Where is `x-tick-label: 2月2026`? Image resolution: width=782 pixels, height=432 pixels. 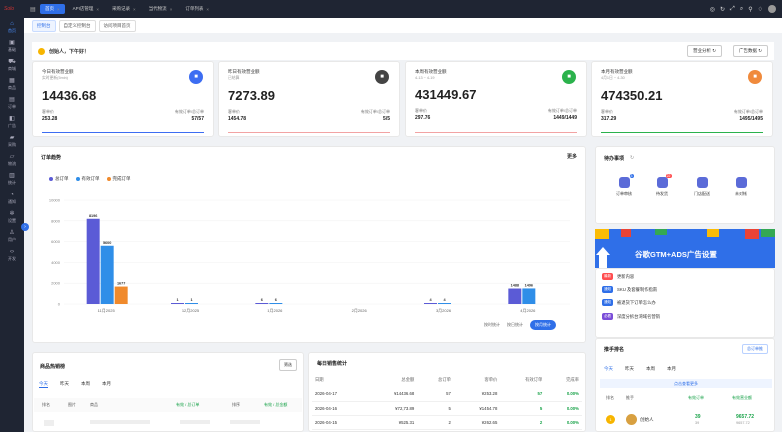
x-tick-label: 2月2026 is located at coordinates (360, 310).